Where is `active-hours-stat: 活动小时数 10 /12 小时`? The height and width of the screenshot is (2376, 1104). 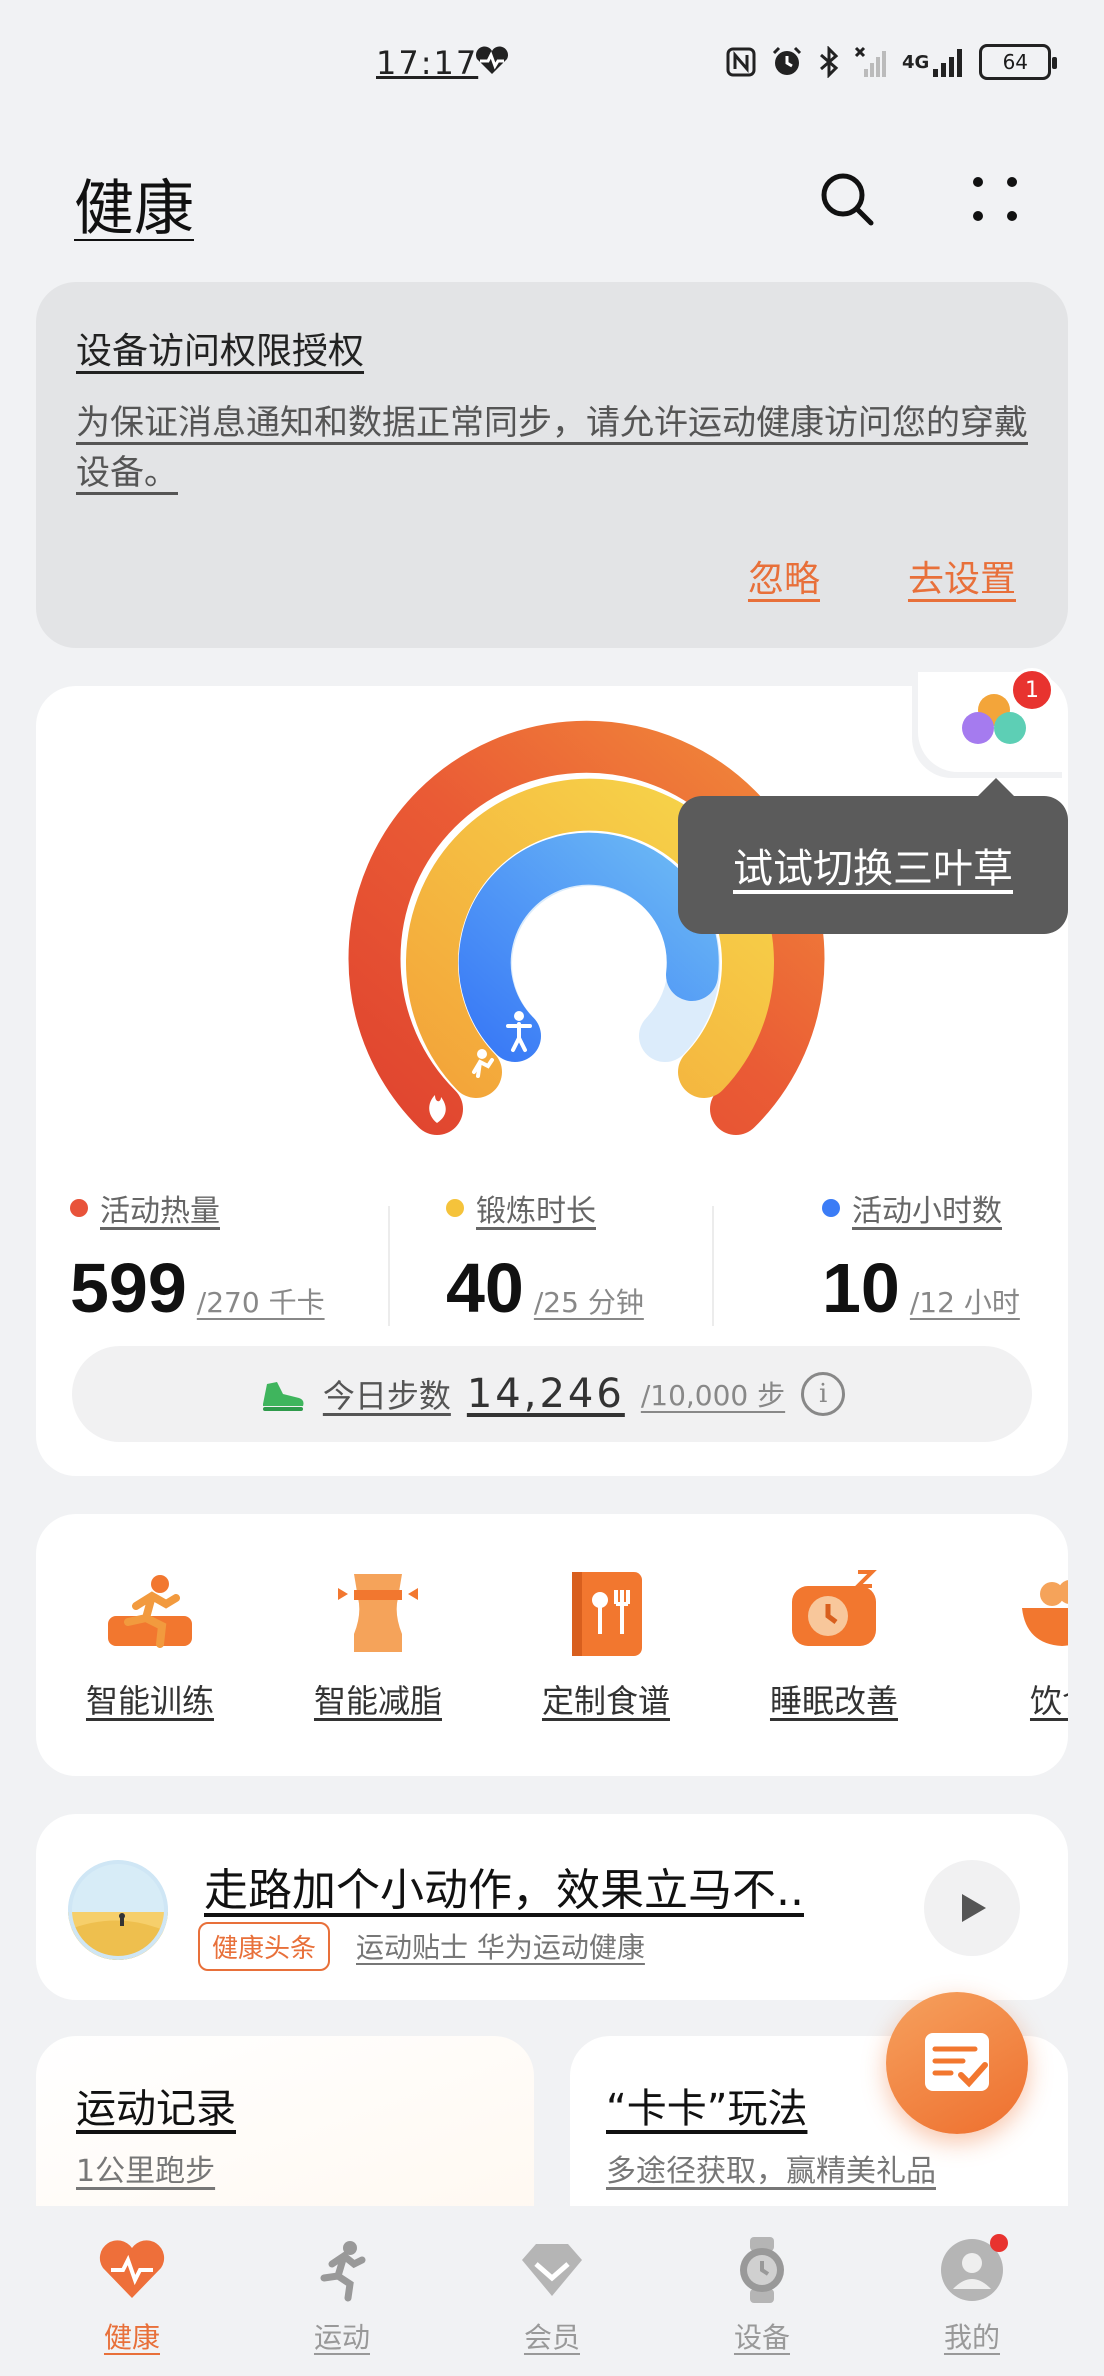 active-hours-stat: 活动小时数 10 /12 小时 is located at coordinates (921, 1257).